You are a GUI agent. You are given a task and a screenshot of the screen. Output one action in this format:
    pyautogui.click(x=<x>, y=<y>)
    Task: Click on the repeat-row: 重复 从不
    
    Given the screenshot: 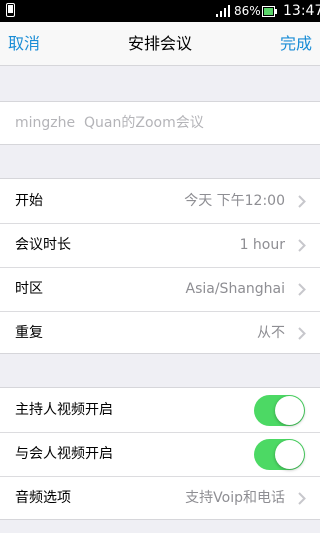 What is the action you would take?
    pyautogui.click(x=160, y=333)
    